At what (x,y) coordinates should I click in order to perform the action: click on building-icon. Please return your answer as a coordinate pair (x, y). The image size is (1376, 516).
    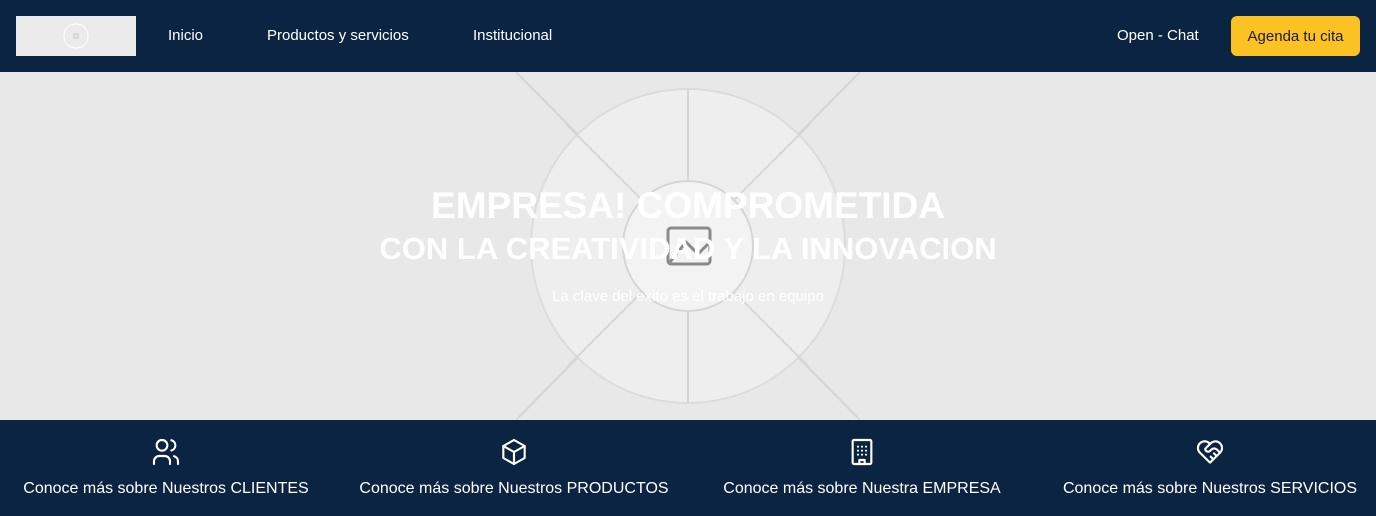
    Looking at the image, I should click on (862, 452).